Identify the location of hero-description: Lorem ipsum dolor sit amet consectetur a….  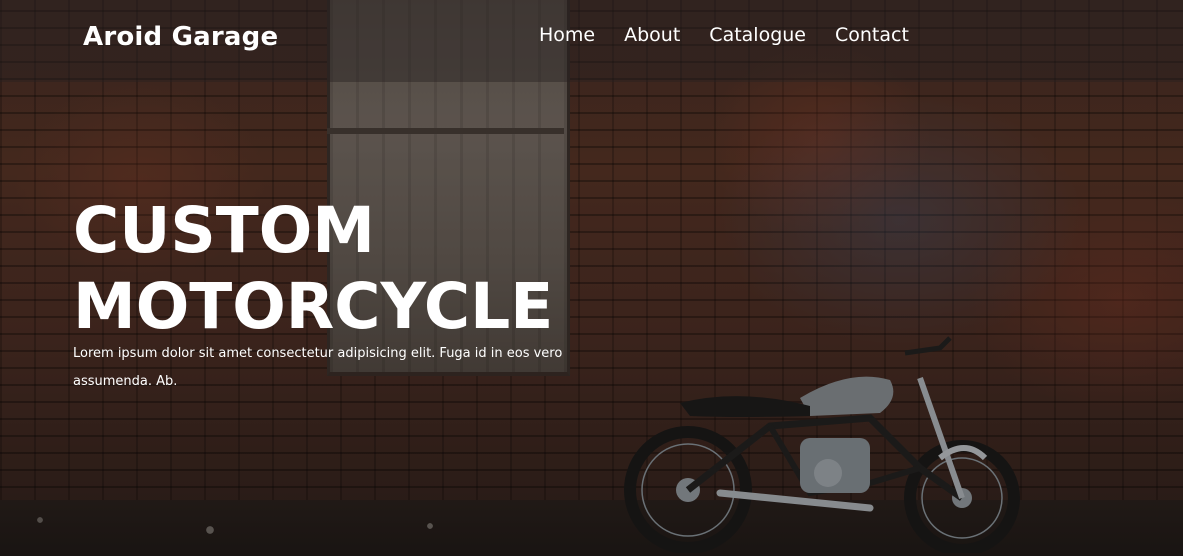
(318, 367).